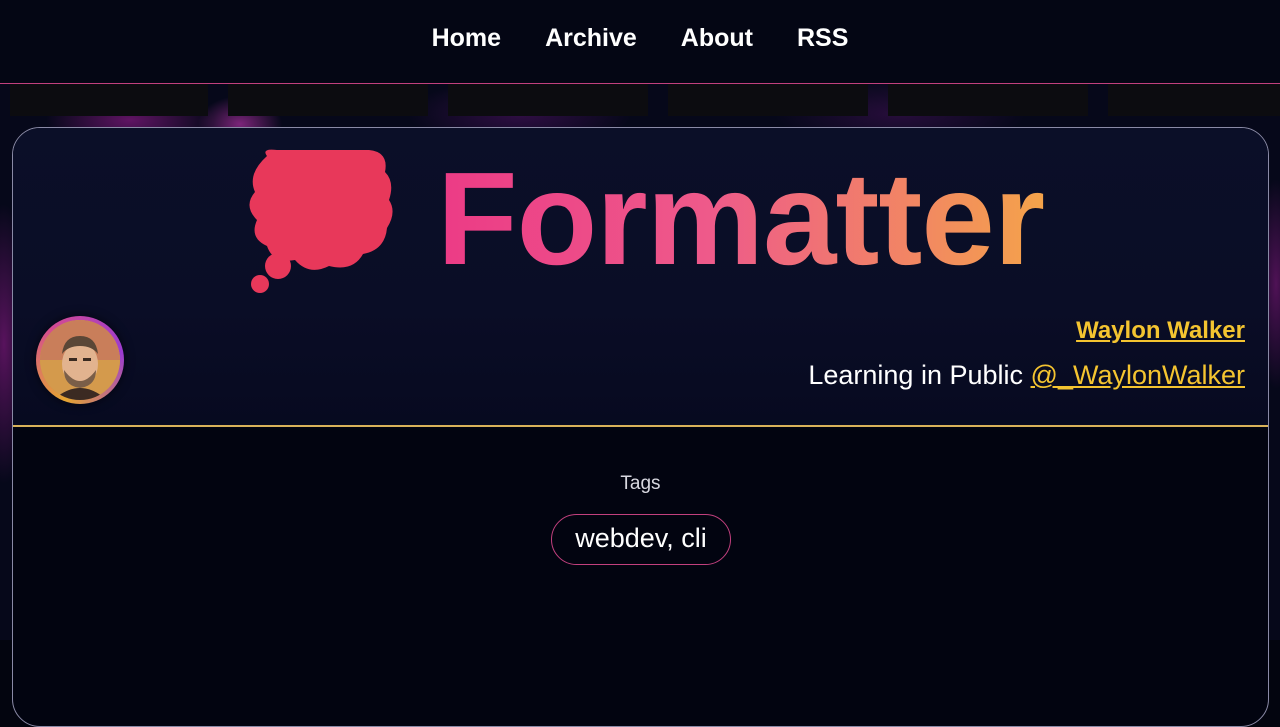 Image resolution: width=1280 pixels, height=727 pixels. Describe the element at coordinates (916, 375) in the screenshot. I see `author-tagline-text: Learning in Public` at that location.